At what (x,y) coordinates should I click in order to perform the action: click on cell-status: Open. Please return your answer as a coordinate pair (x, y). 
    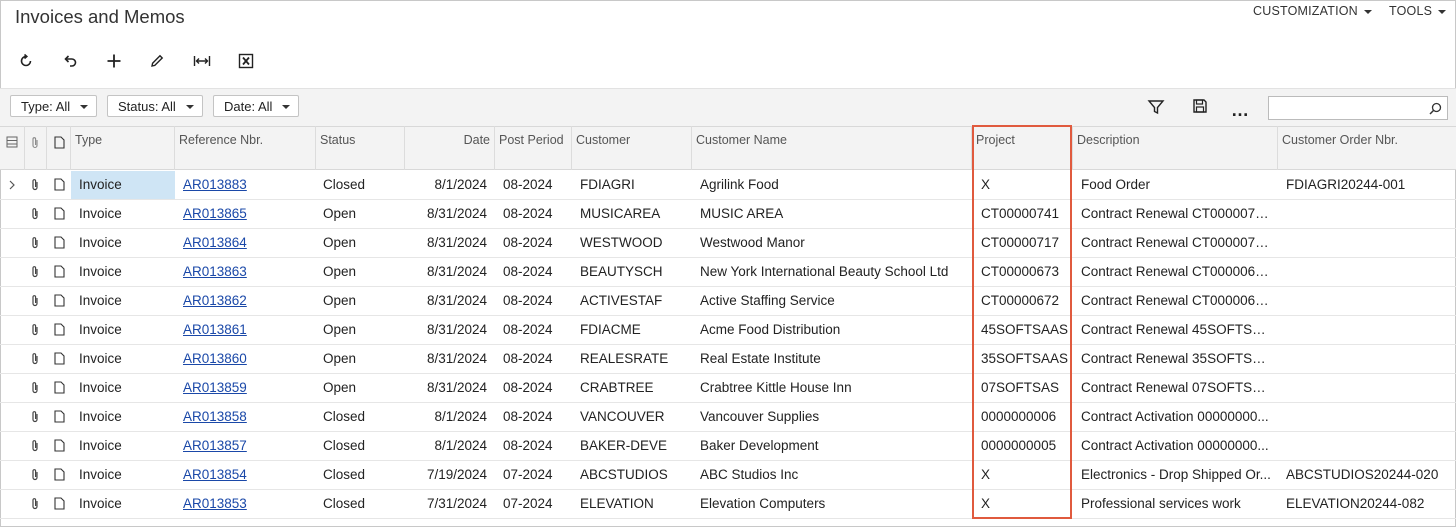
    Looking at the image, I should click on (340, 271).